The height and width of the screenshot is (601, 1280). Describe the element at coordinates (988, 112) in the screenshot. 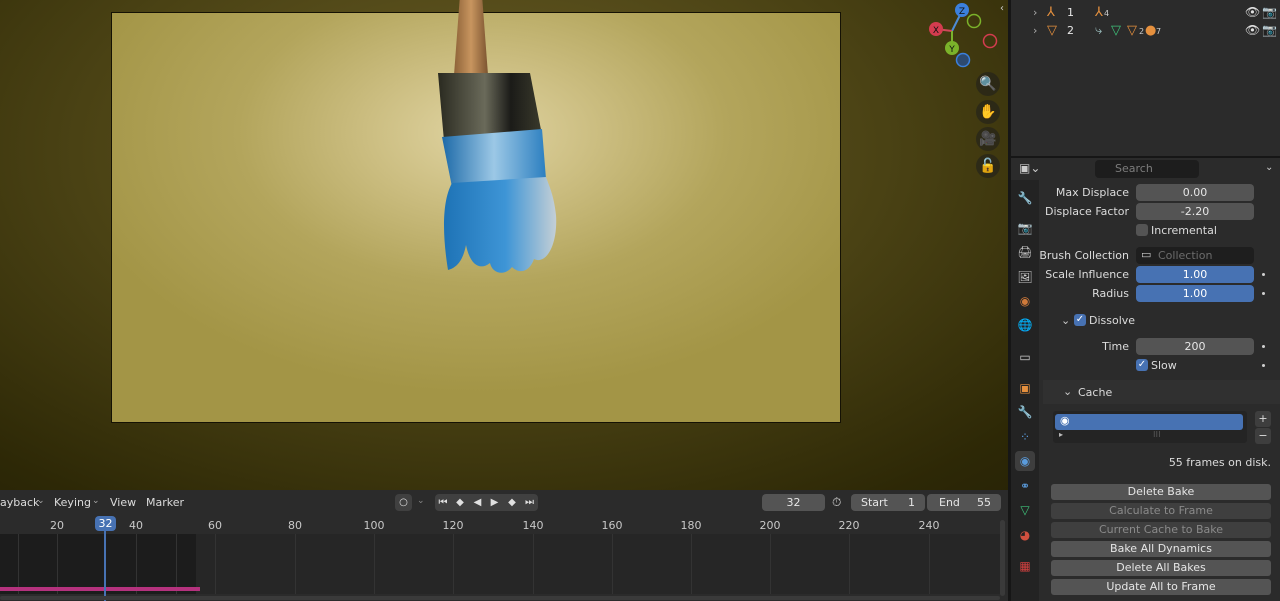

I see `hand-icon: ✋` at that location.